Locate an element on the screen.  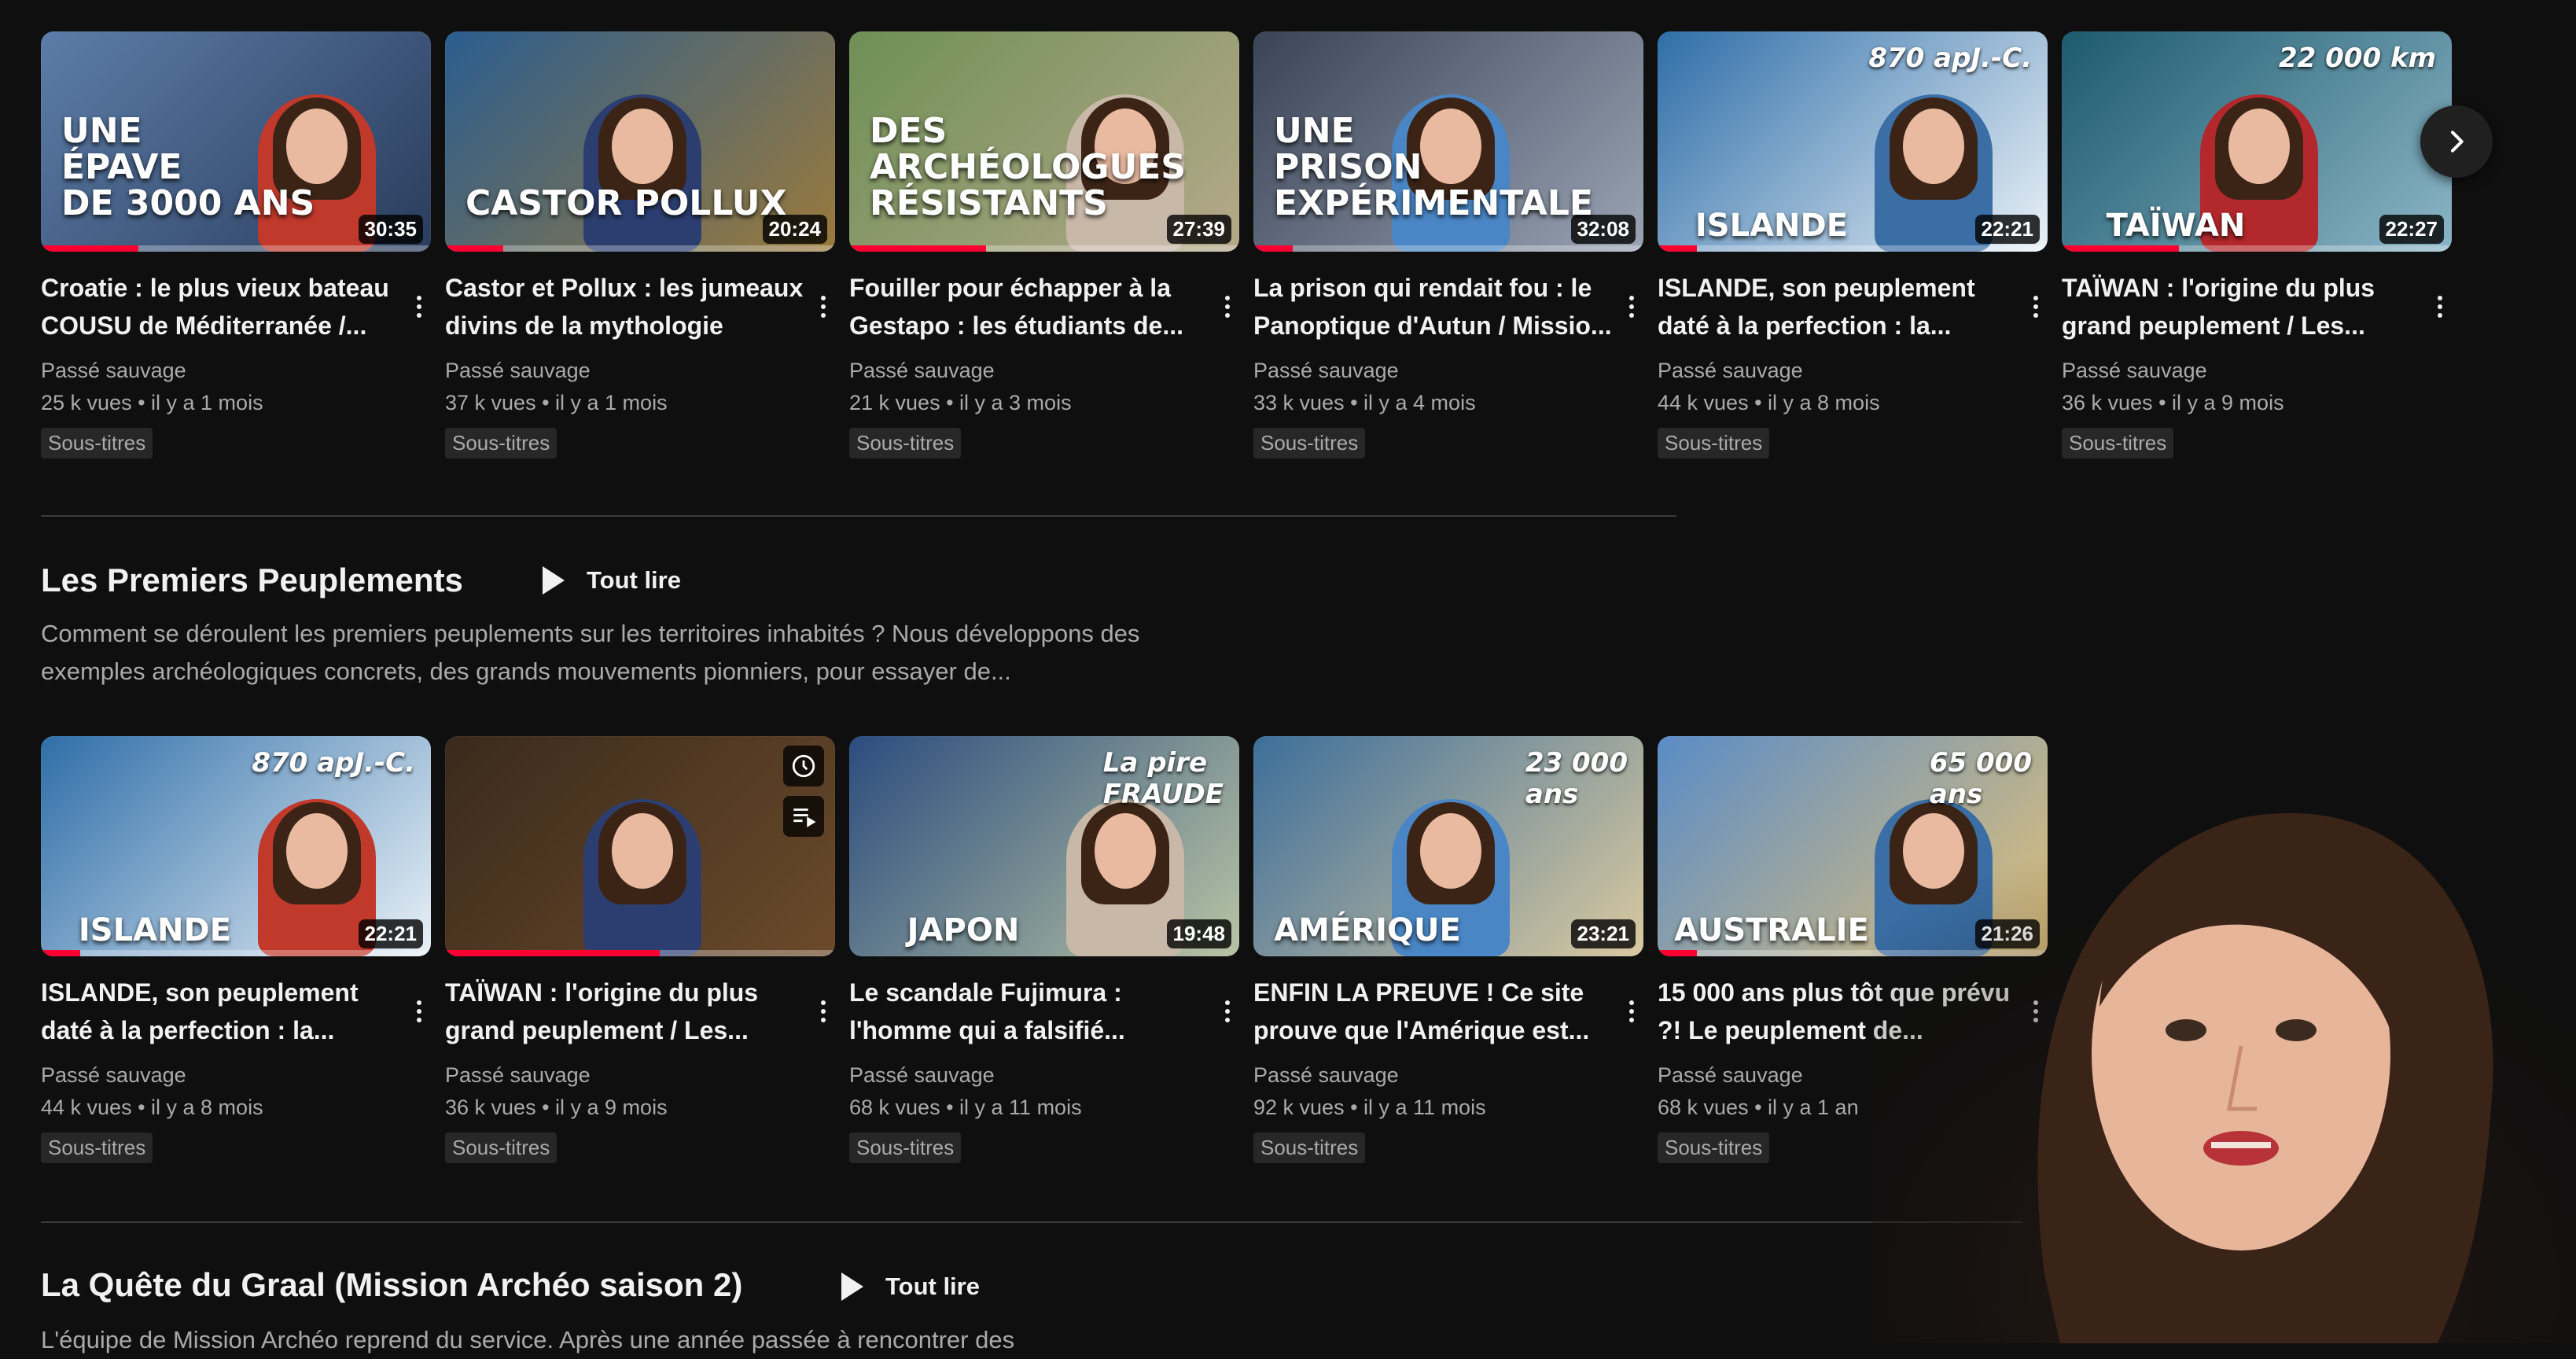
view-stats: 92 k vues • il y a 11 mois is located at coordinates (1370, 1107).